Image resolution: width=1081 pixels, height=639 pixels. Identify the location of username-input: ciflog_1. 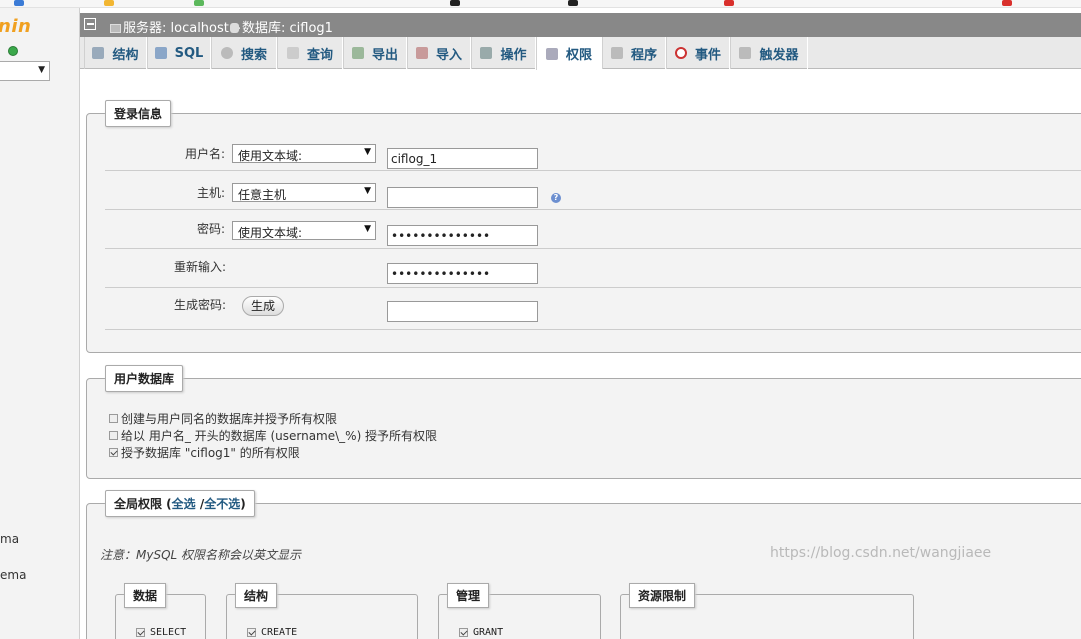
(462, 158).